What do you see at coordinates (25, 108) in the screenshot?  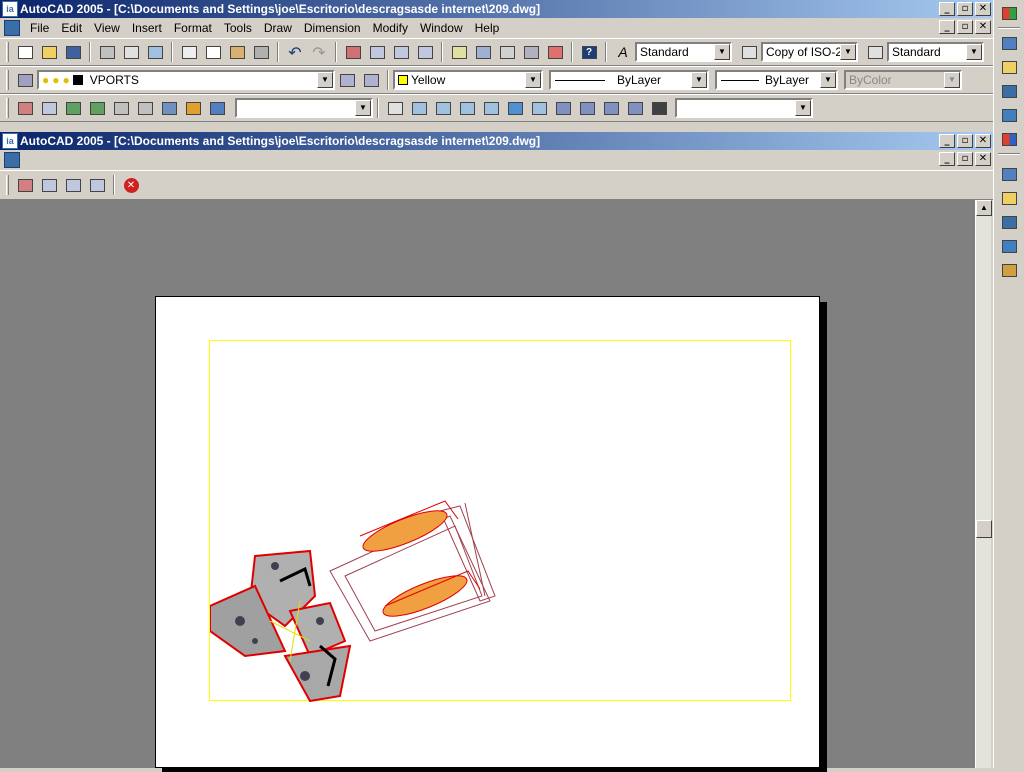 I see `pan-realtime-icon` at bounding box center [25, 108].